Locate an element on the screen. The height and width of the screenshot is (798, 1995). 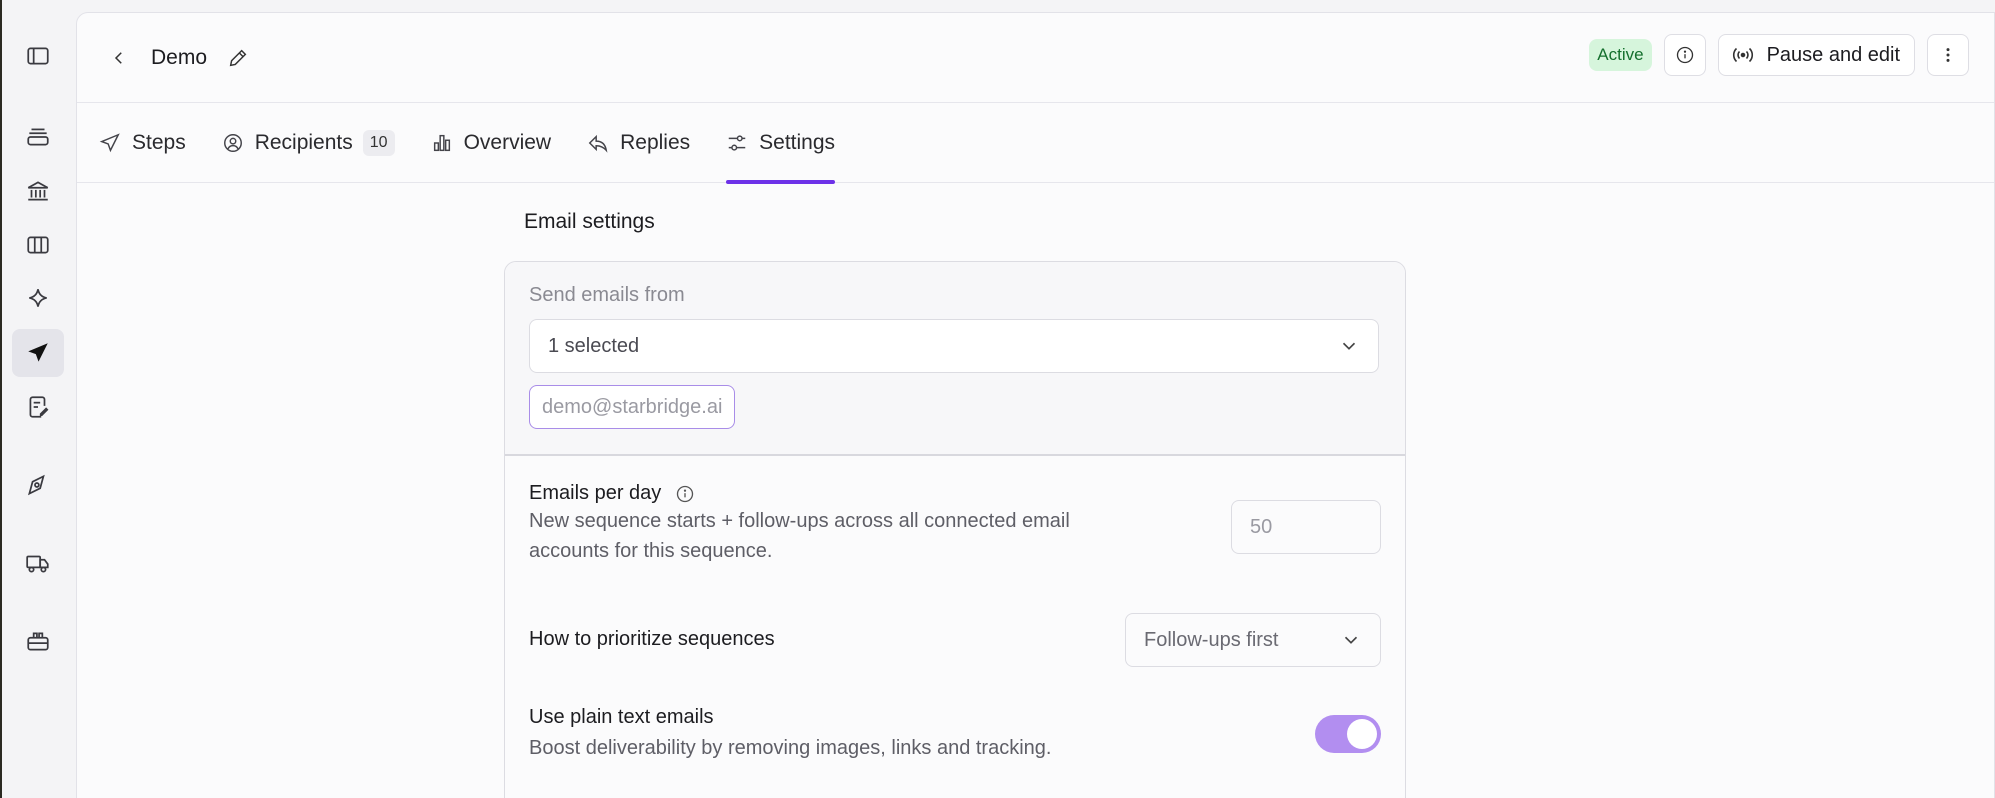
selected-email: demo@starbridge.ai is located at coordinates (632, 406).